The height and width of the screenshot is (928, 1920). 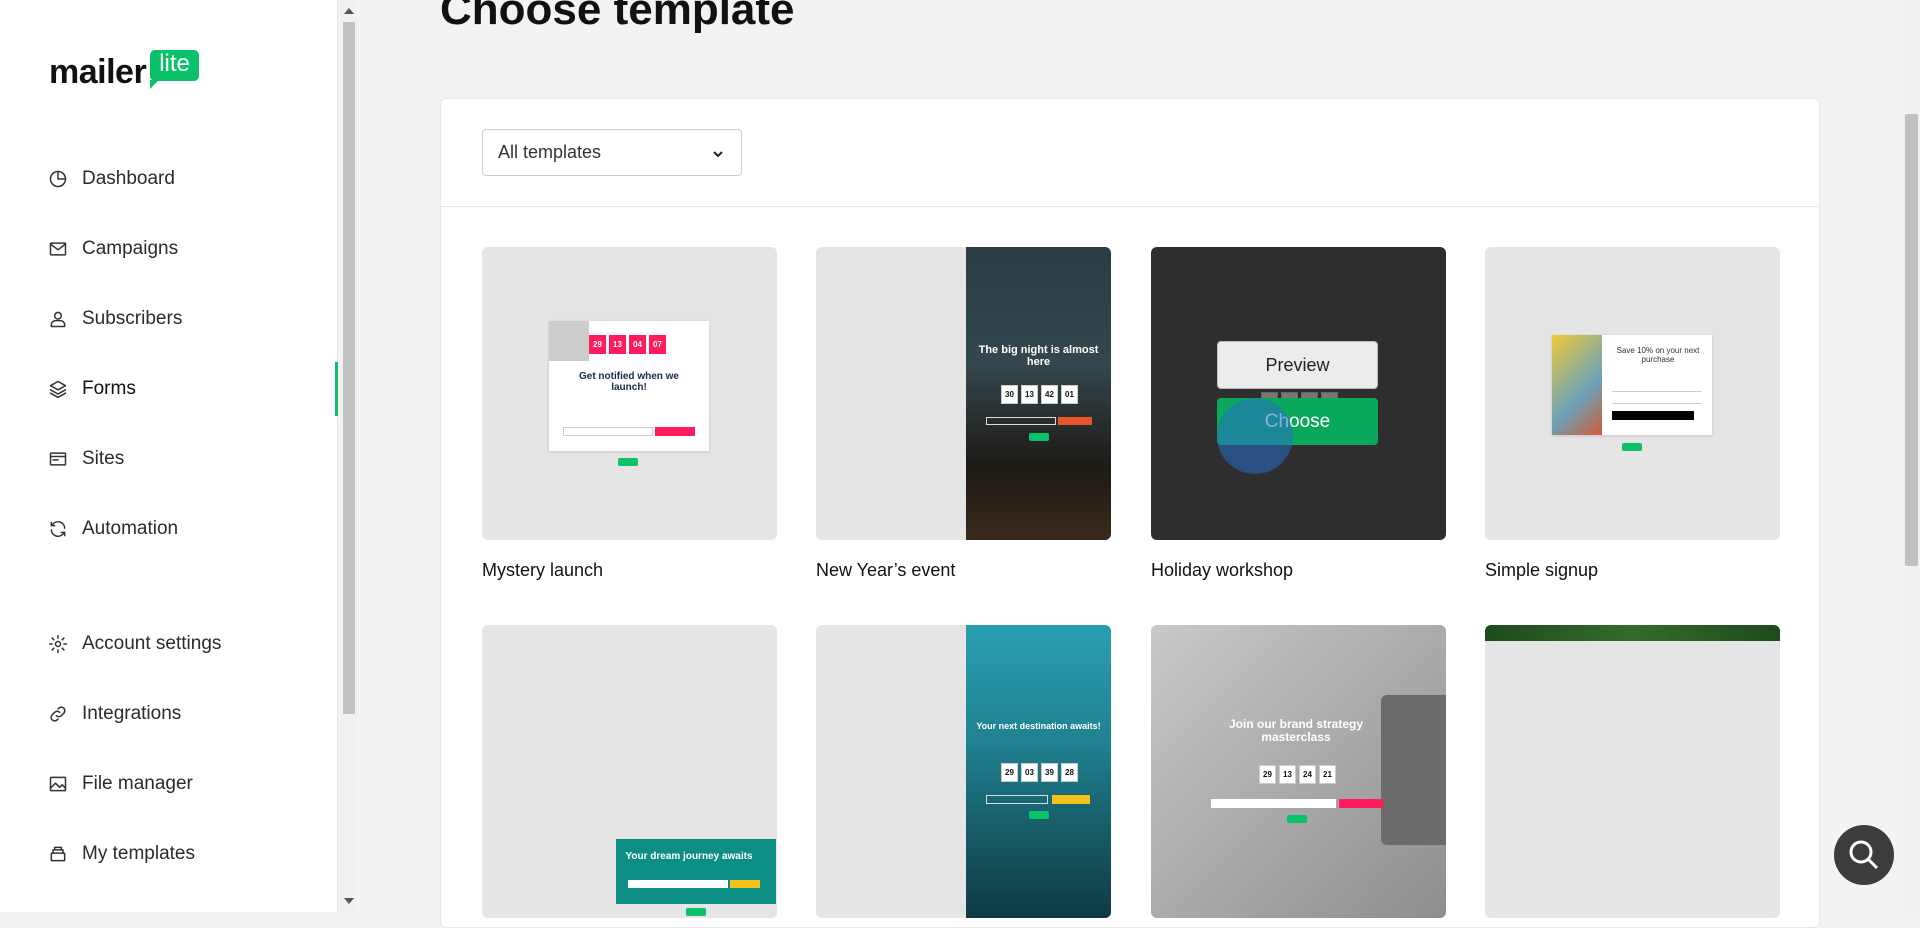 I want to click on template-name: Simple signup, so click(x=1542, y=570).